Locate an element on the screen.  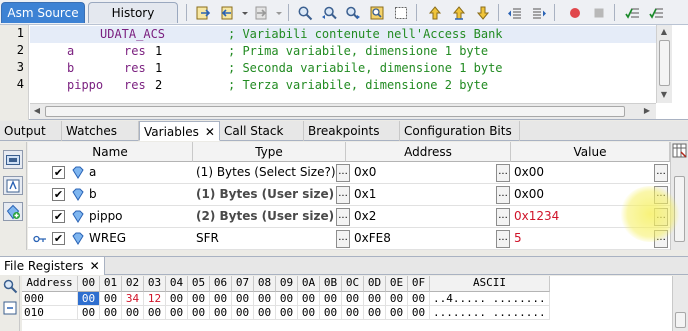
tab-configuration-bits: Configuration Bits is located at coordinates (460, 131).